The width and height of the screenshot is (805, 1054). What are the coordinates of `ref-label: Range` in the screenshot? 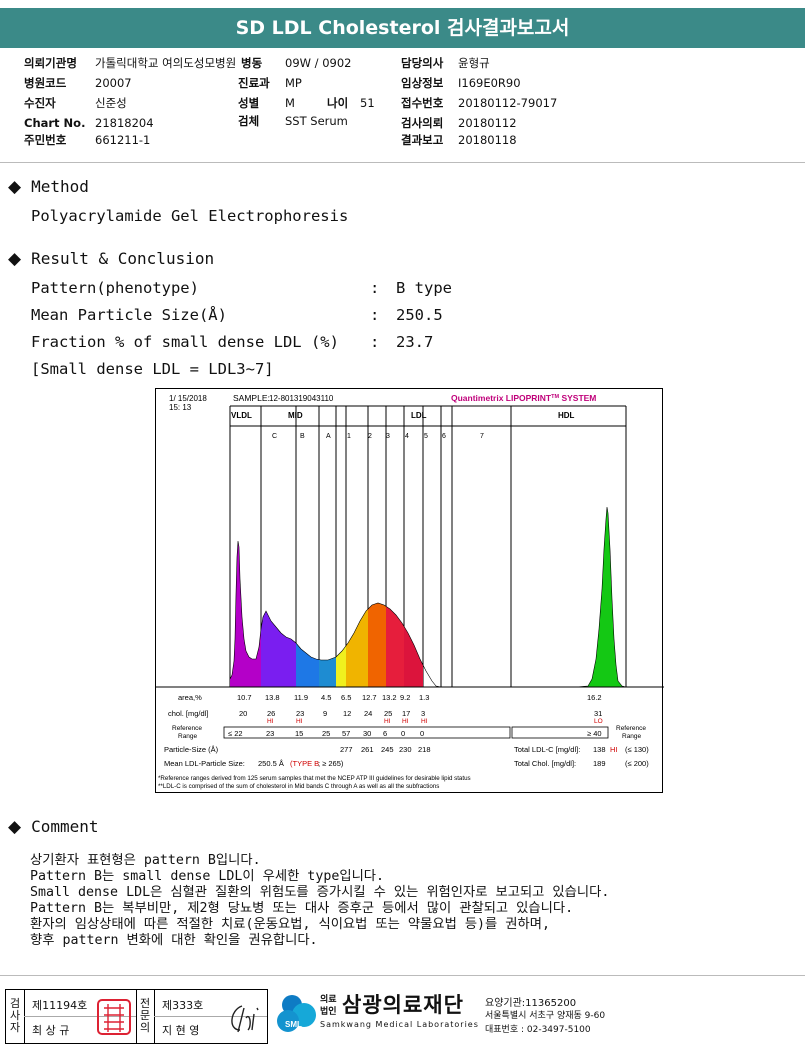 It's located at (188, 736).